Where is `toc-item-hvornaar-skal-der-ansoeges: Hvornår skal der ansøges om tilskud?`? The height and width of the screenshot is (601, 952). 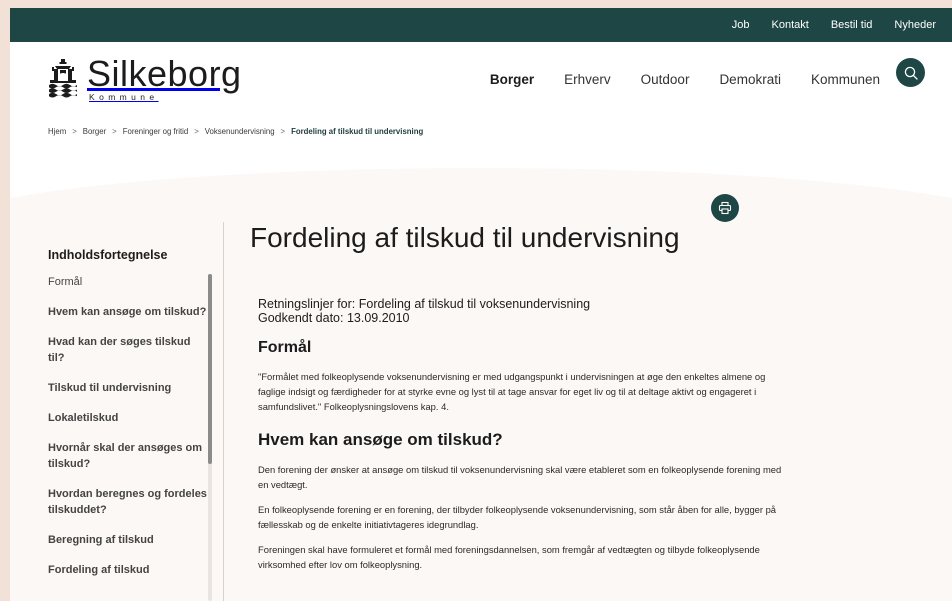
toc-item-hvornaar-skal-der-ansoeges: Hvornår skal der ansøges om tilskud? is located at coordinates (128, 456).